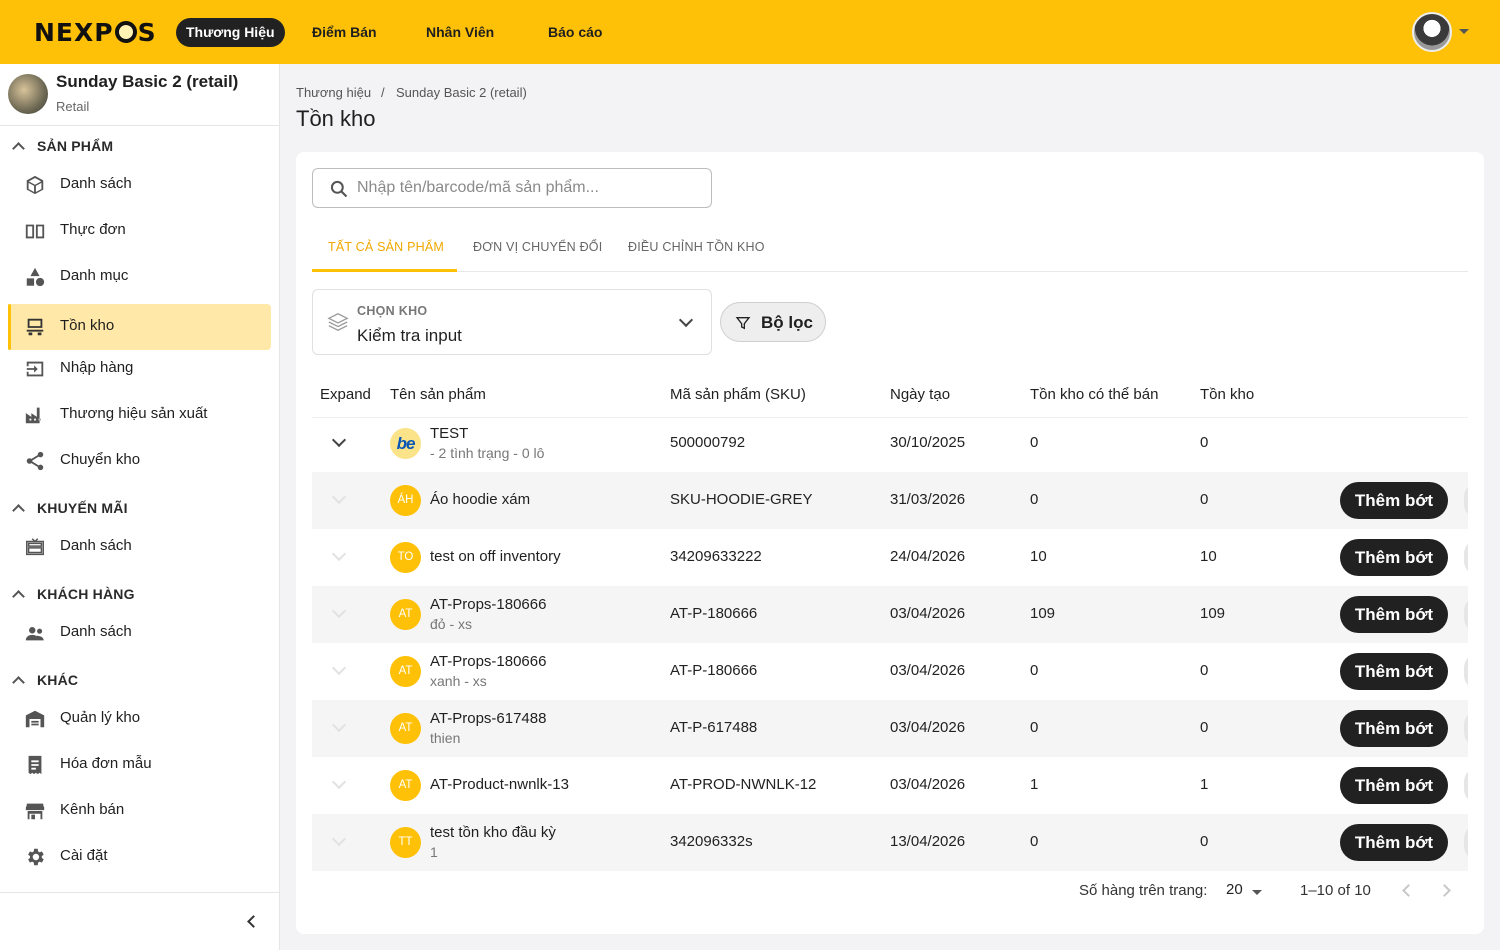  I want to click on section-khuyen-mai: KHUYẾN MÃI, so click(70, 508).